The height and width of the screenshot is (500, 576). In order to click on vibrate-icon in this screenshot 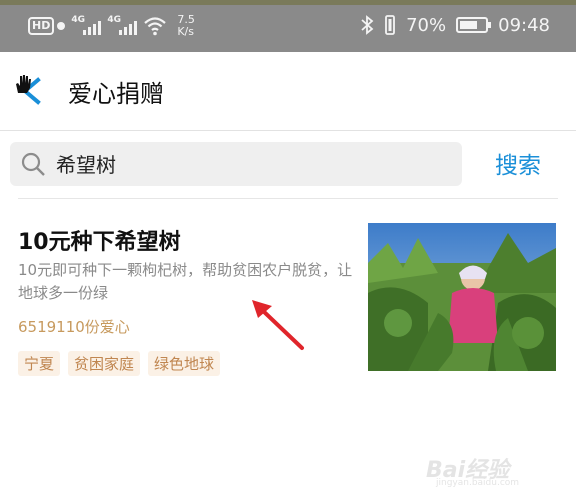, I will do `click(390, 25)`.